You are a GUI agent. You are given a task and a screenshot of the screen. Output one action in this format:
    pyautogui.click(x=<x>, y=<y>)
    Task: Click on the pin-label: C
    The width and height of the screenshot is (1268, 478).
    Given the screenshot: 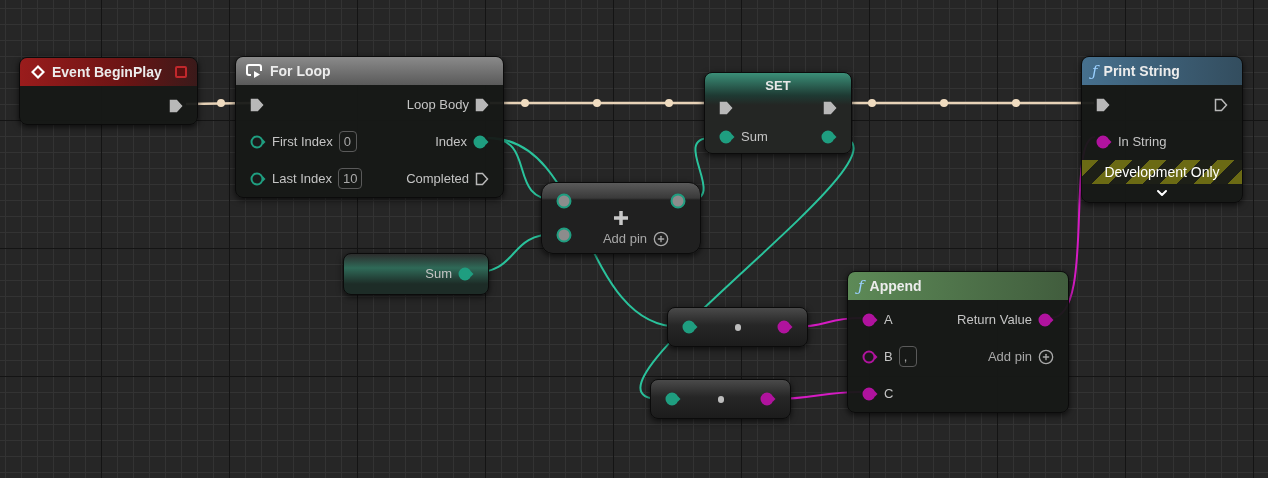 What is the action you would take?
    pyautogui.click(x=889, y=393)
    